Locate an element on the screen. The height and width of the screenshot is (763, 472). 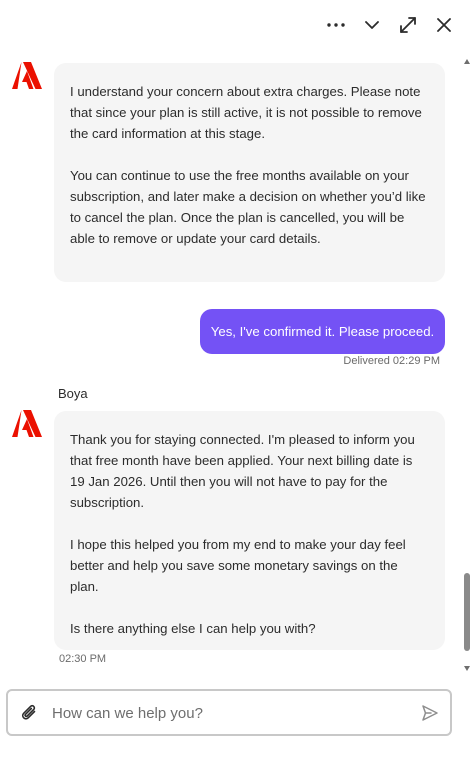
user-message-bubble: Yes, I've confirmed it. Please proceed. is located at coordinates (322, 331).